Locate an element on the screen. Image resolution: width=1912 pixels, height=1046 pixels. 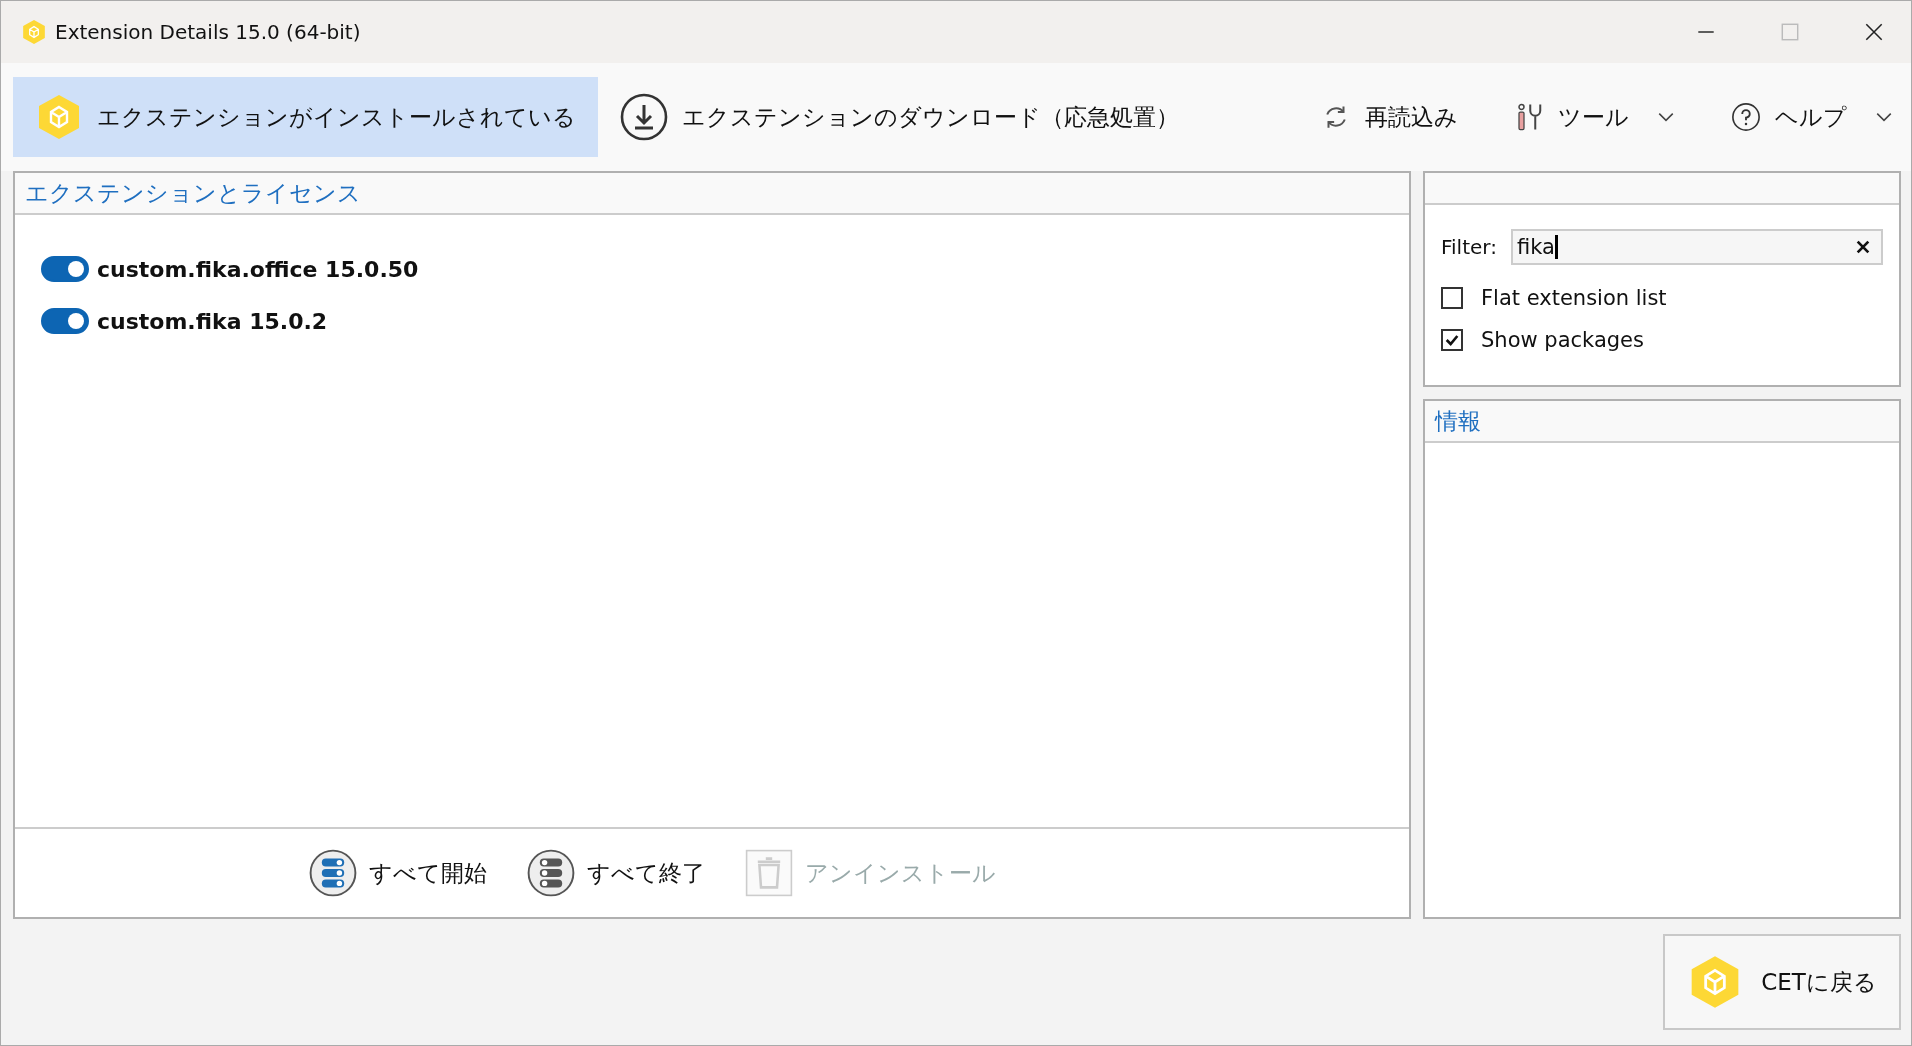
download-icon is located at coordinates (644, 117).